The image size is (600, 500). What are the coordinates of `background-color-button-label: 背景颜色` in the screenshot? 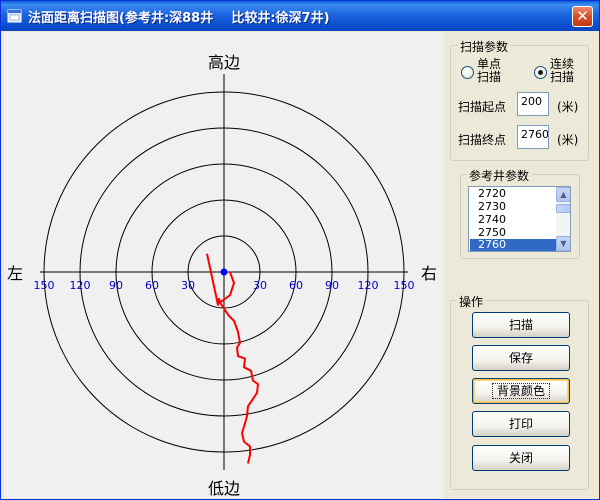 It's located at (520, 391).